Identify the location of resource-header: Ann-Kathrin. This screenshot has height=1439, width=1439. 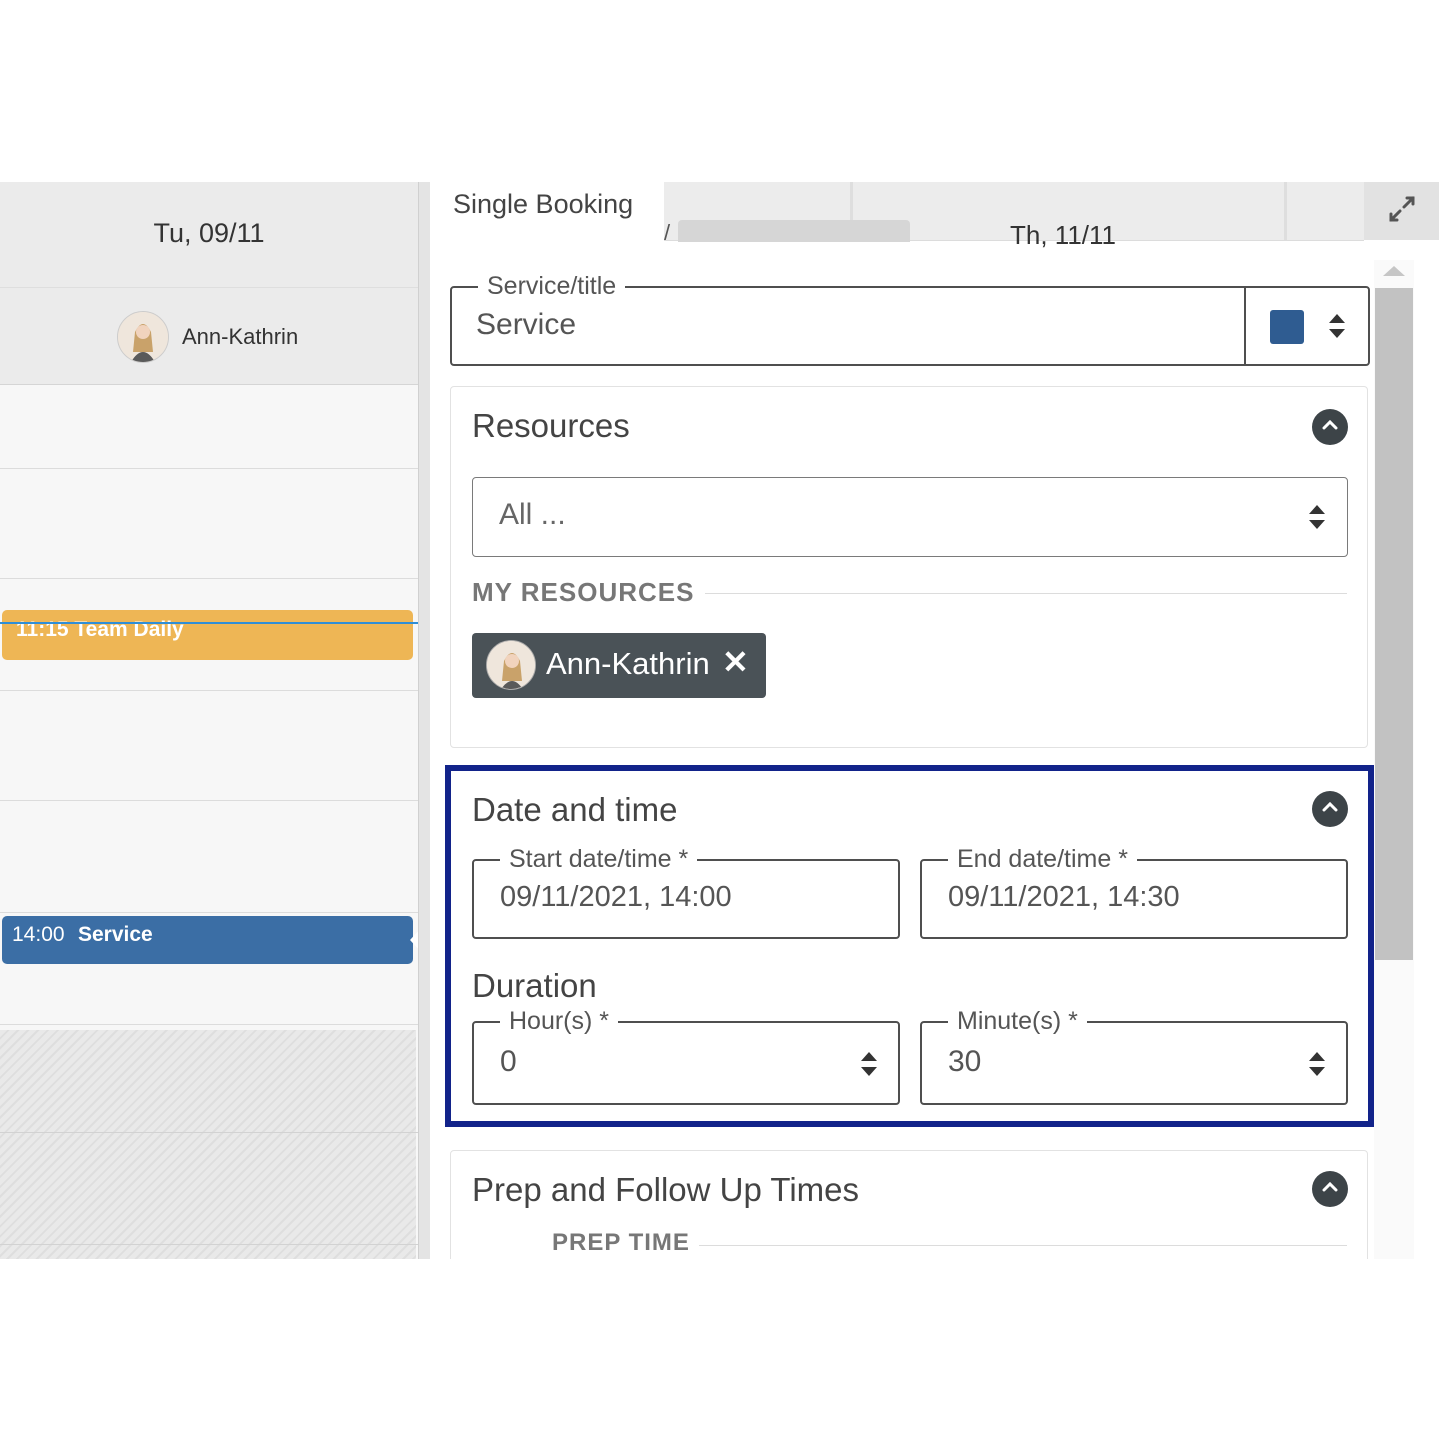
(209, 336).